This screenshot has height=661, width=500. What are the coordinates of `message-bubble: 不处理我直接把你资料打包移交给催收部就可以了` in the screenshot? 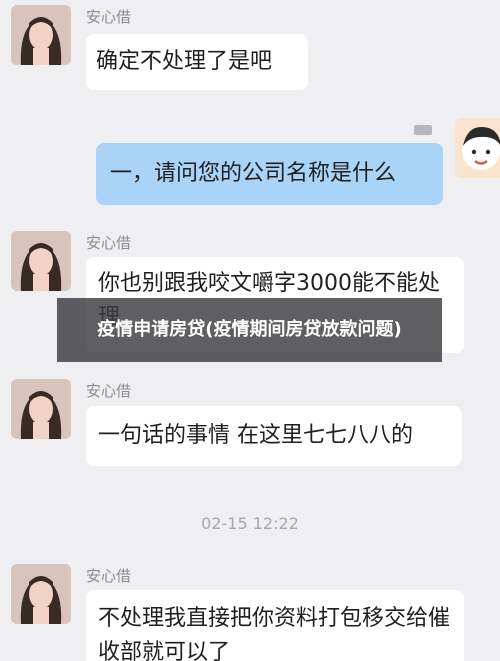 It's located at (275, 625).